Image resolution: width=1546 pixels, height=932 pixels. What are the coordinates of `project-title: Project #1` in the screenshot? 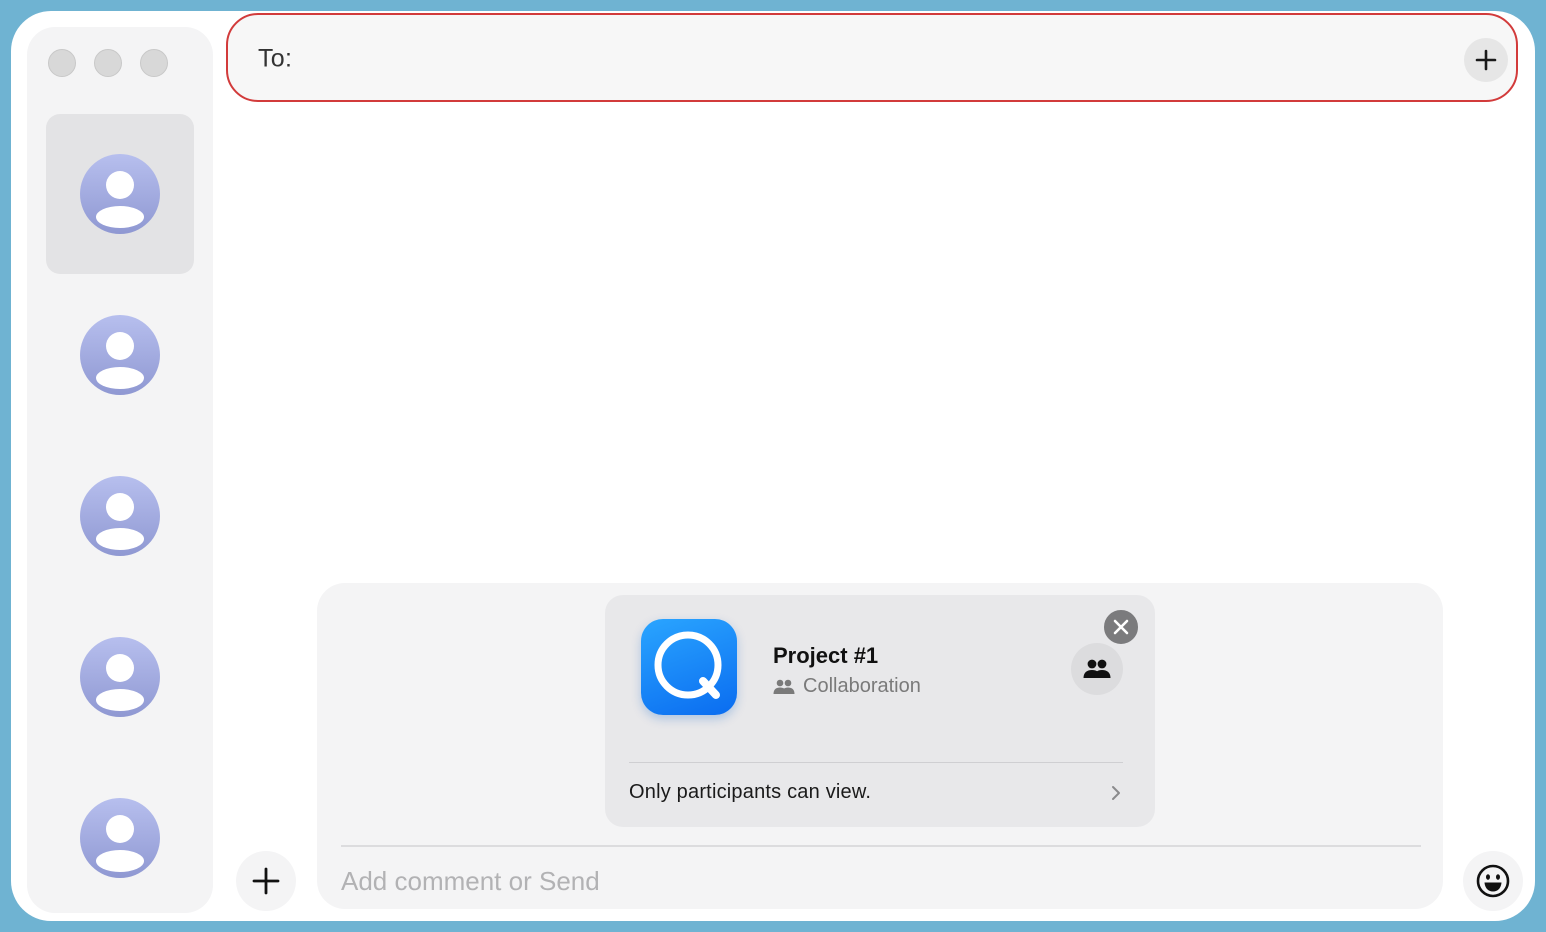 It's located at (826, 655).